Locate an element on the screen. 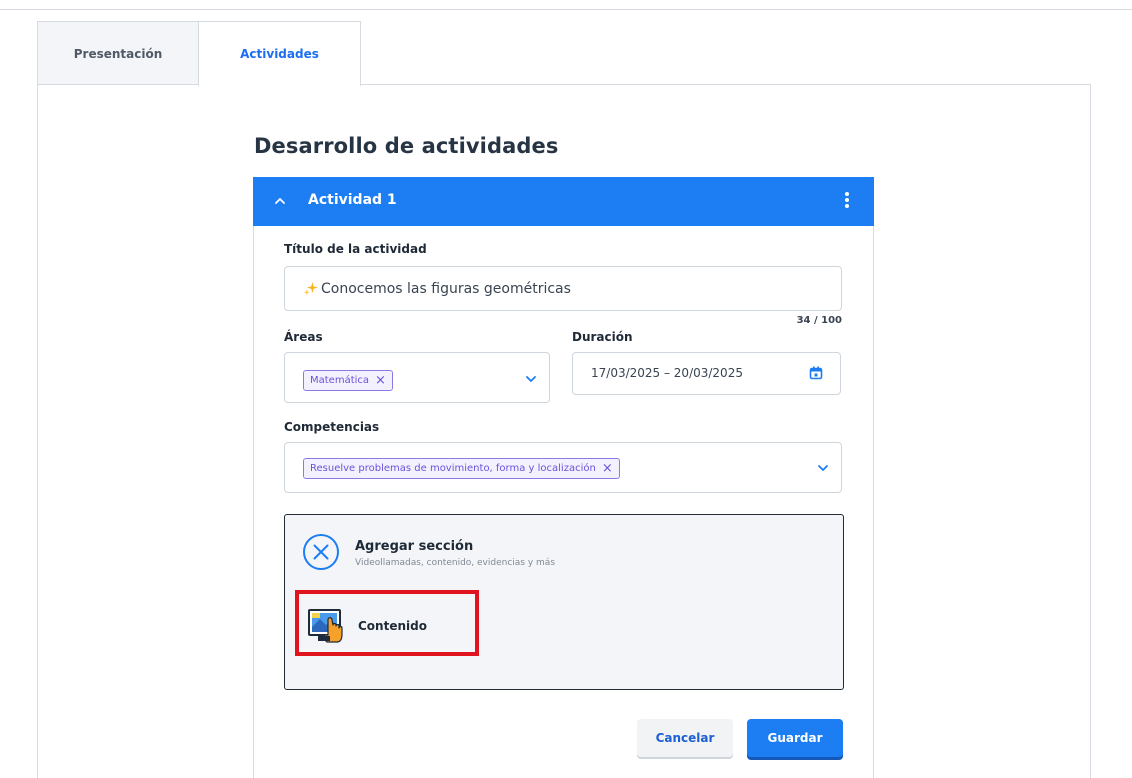 Image resolution: width=1132 pixels, height=778 pixels. activity-title-input: Conocemos las figuras geométricas is located at coordinates (563, 288).